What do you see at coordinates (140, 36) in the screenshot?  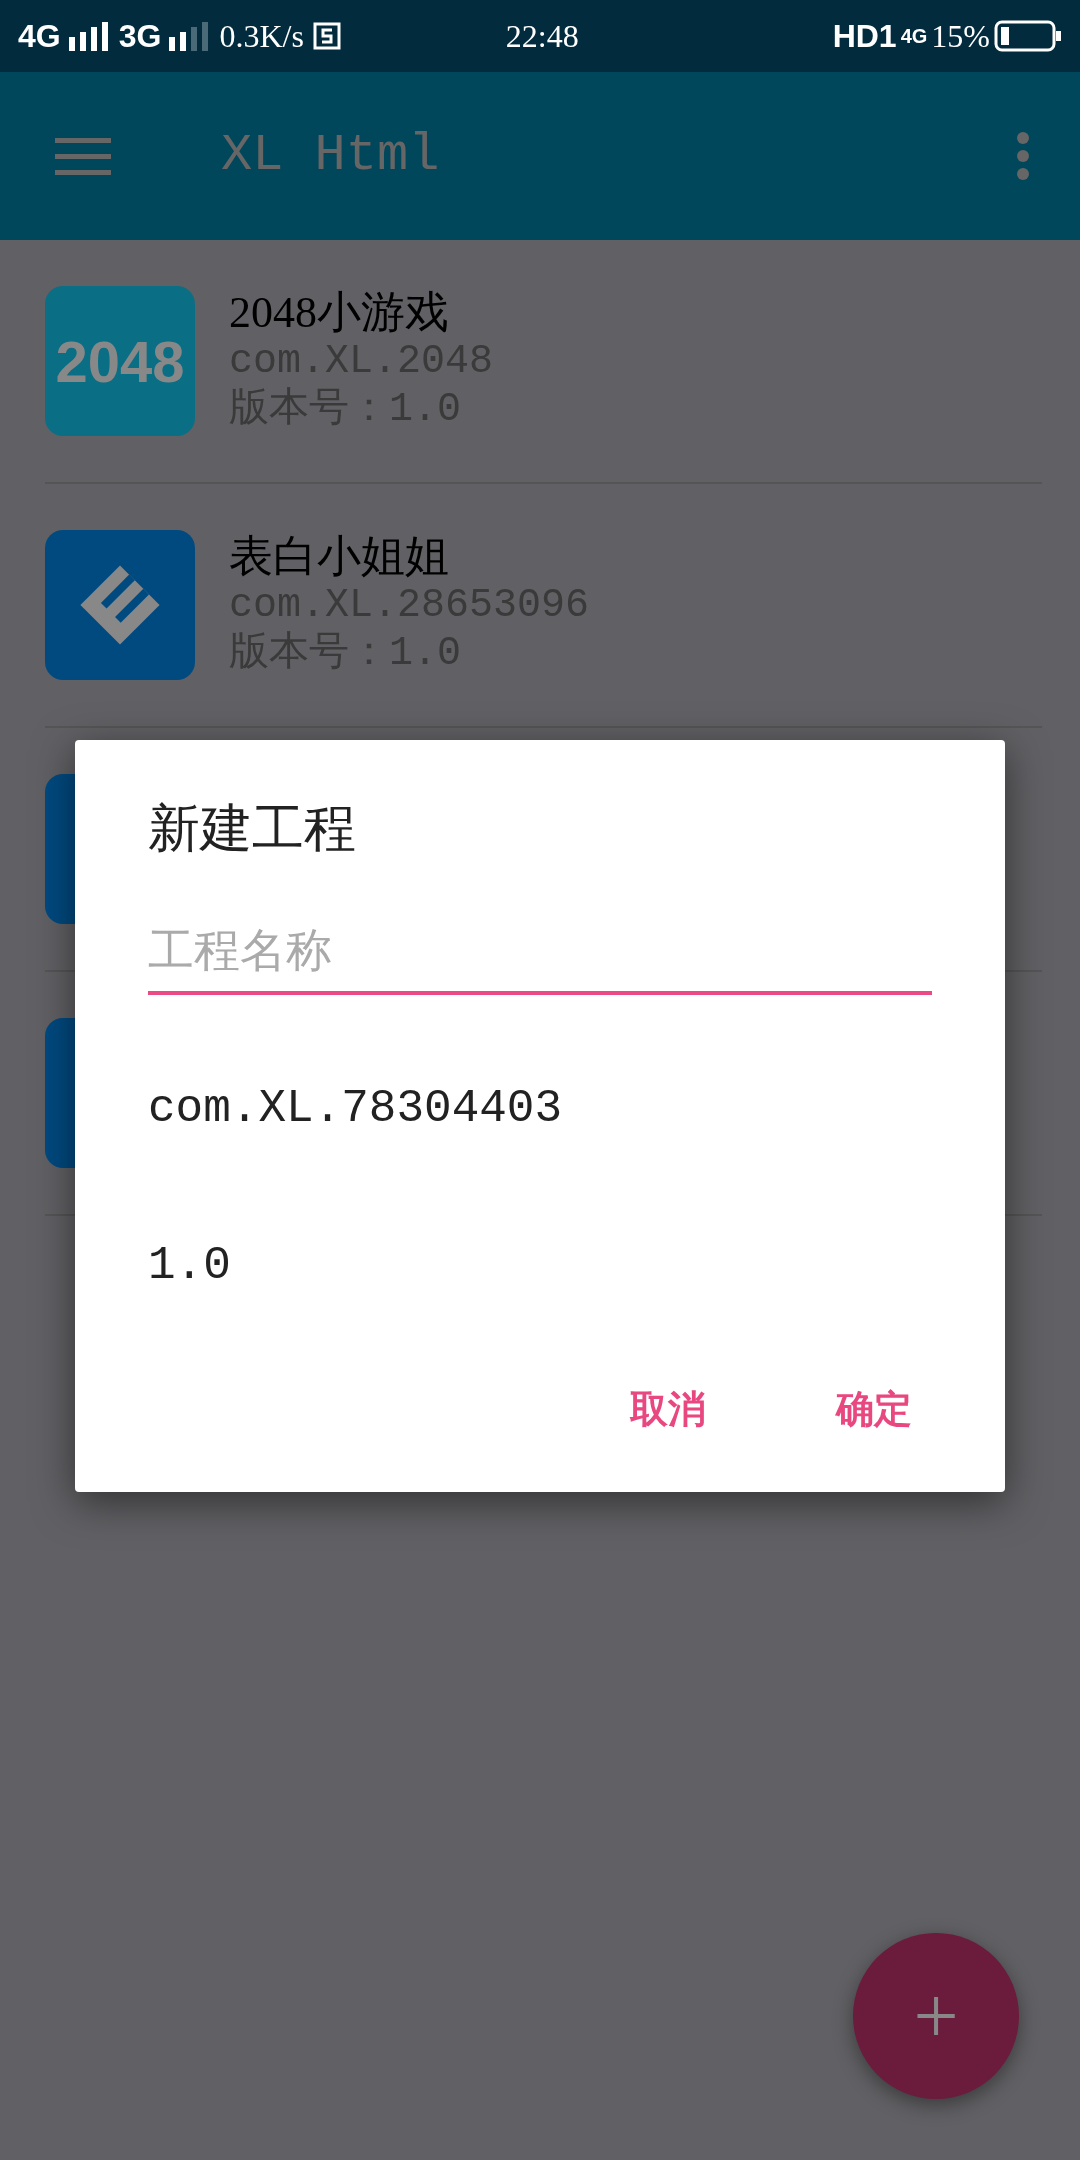 I see `network-label: 3G` at bounding box center [140, 36].